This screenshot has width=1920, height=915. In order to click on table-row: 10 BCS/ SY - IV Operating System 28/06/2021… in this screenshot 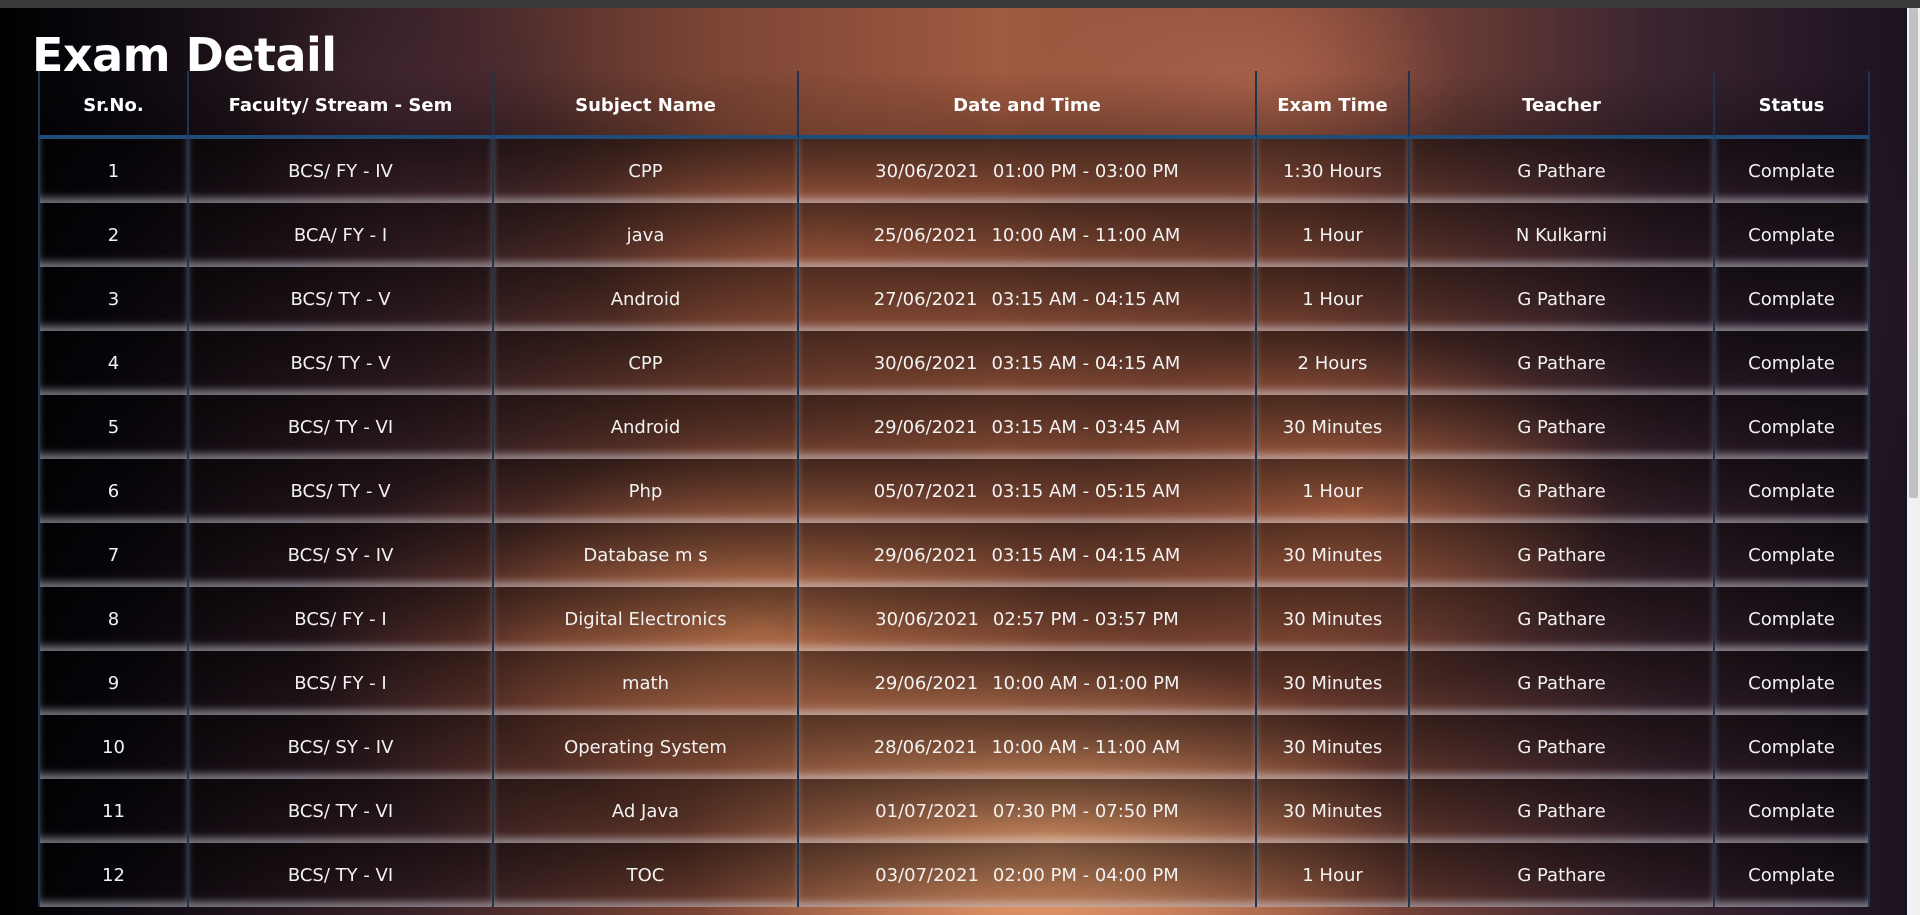, I will do `click(954, 747)`.